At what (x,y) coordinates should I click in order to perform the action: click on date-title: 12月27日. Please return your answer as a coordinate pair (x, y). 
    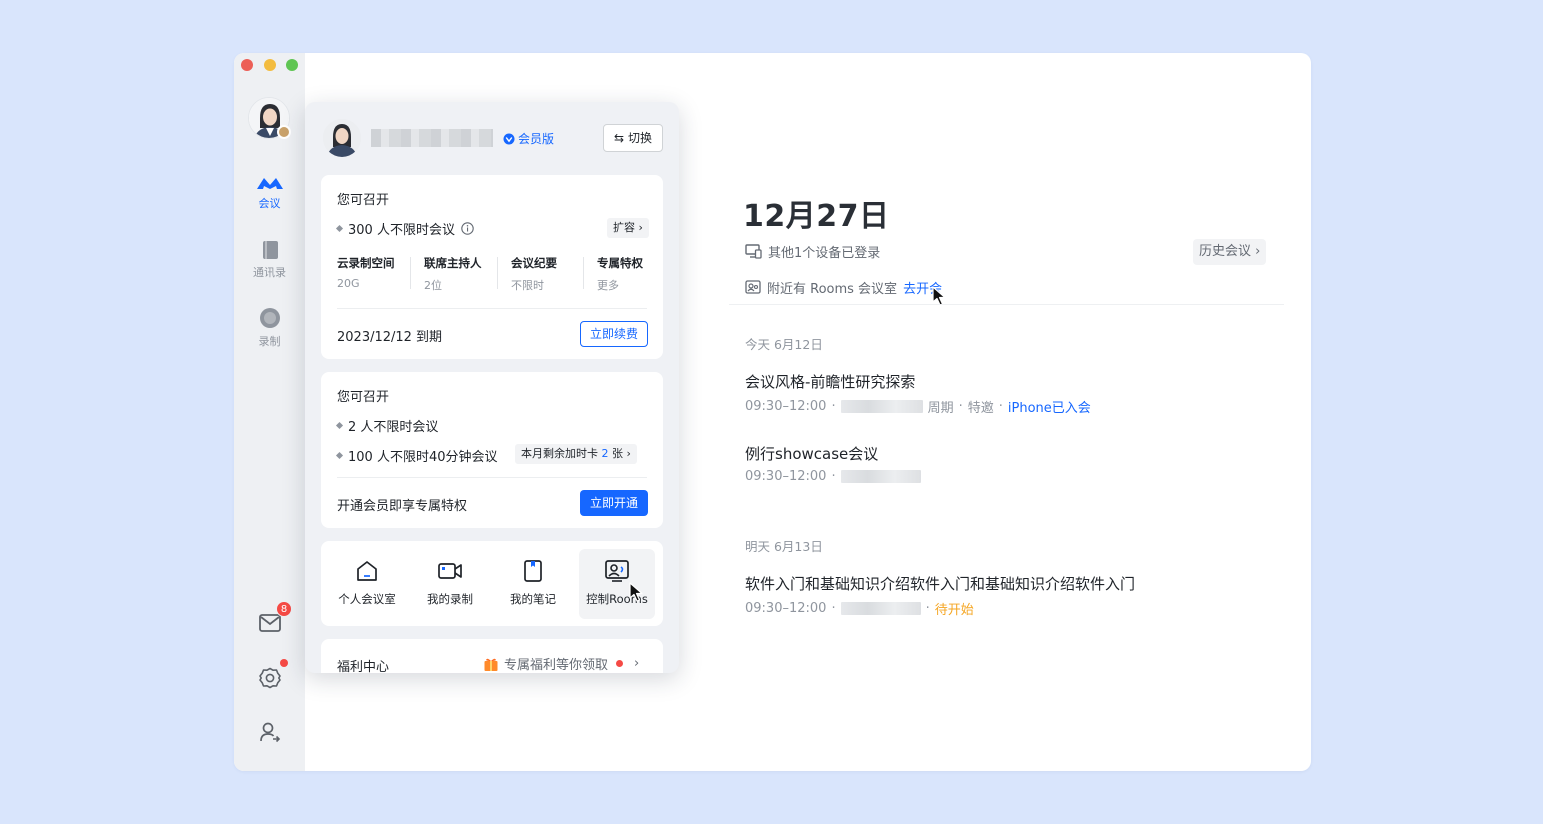
    Looking at the image, I should click on (816, 216).